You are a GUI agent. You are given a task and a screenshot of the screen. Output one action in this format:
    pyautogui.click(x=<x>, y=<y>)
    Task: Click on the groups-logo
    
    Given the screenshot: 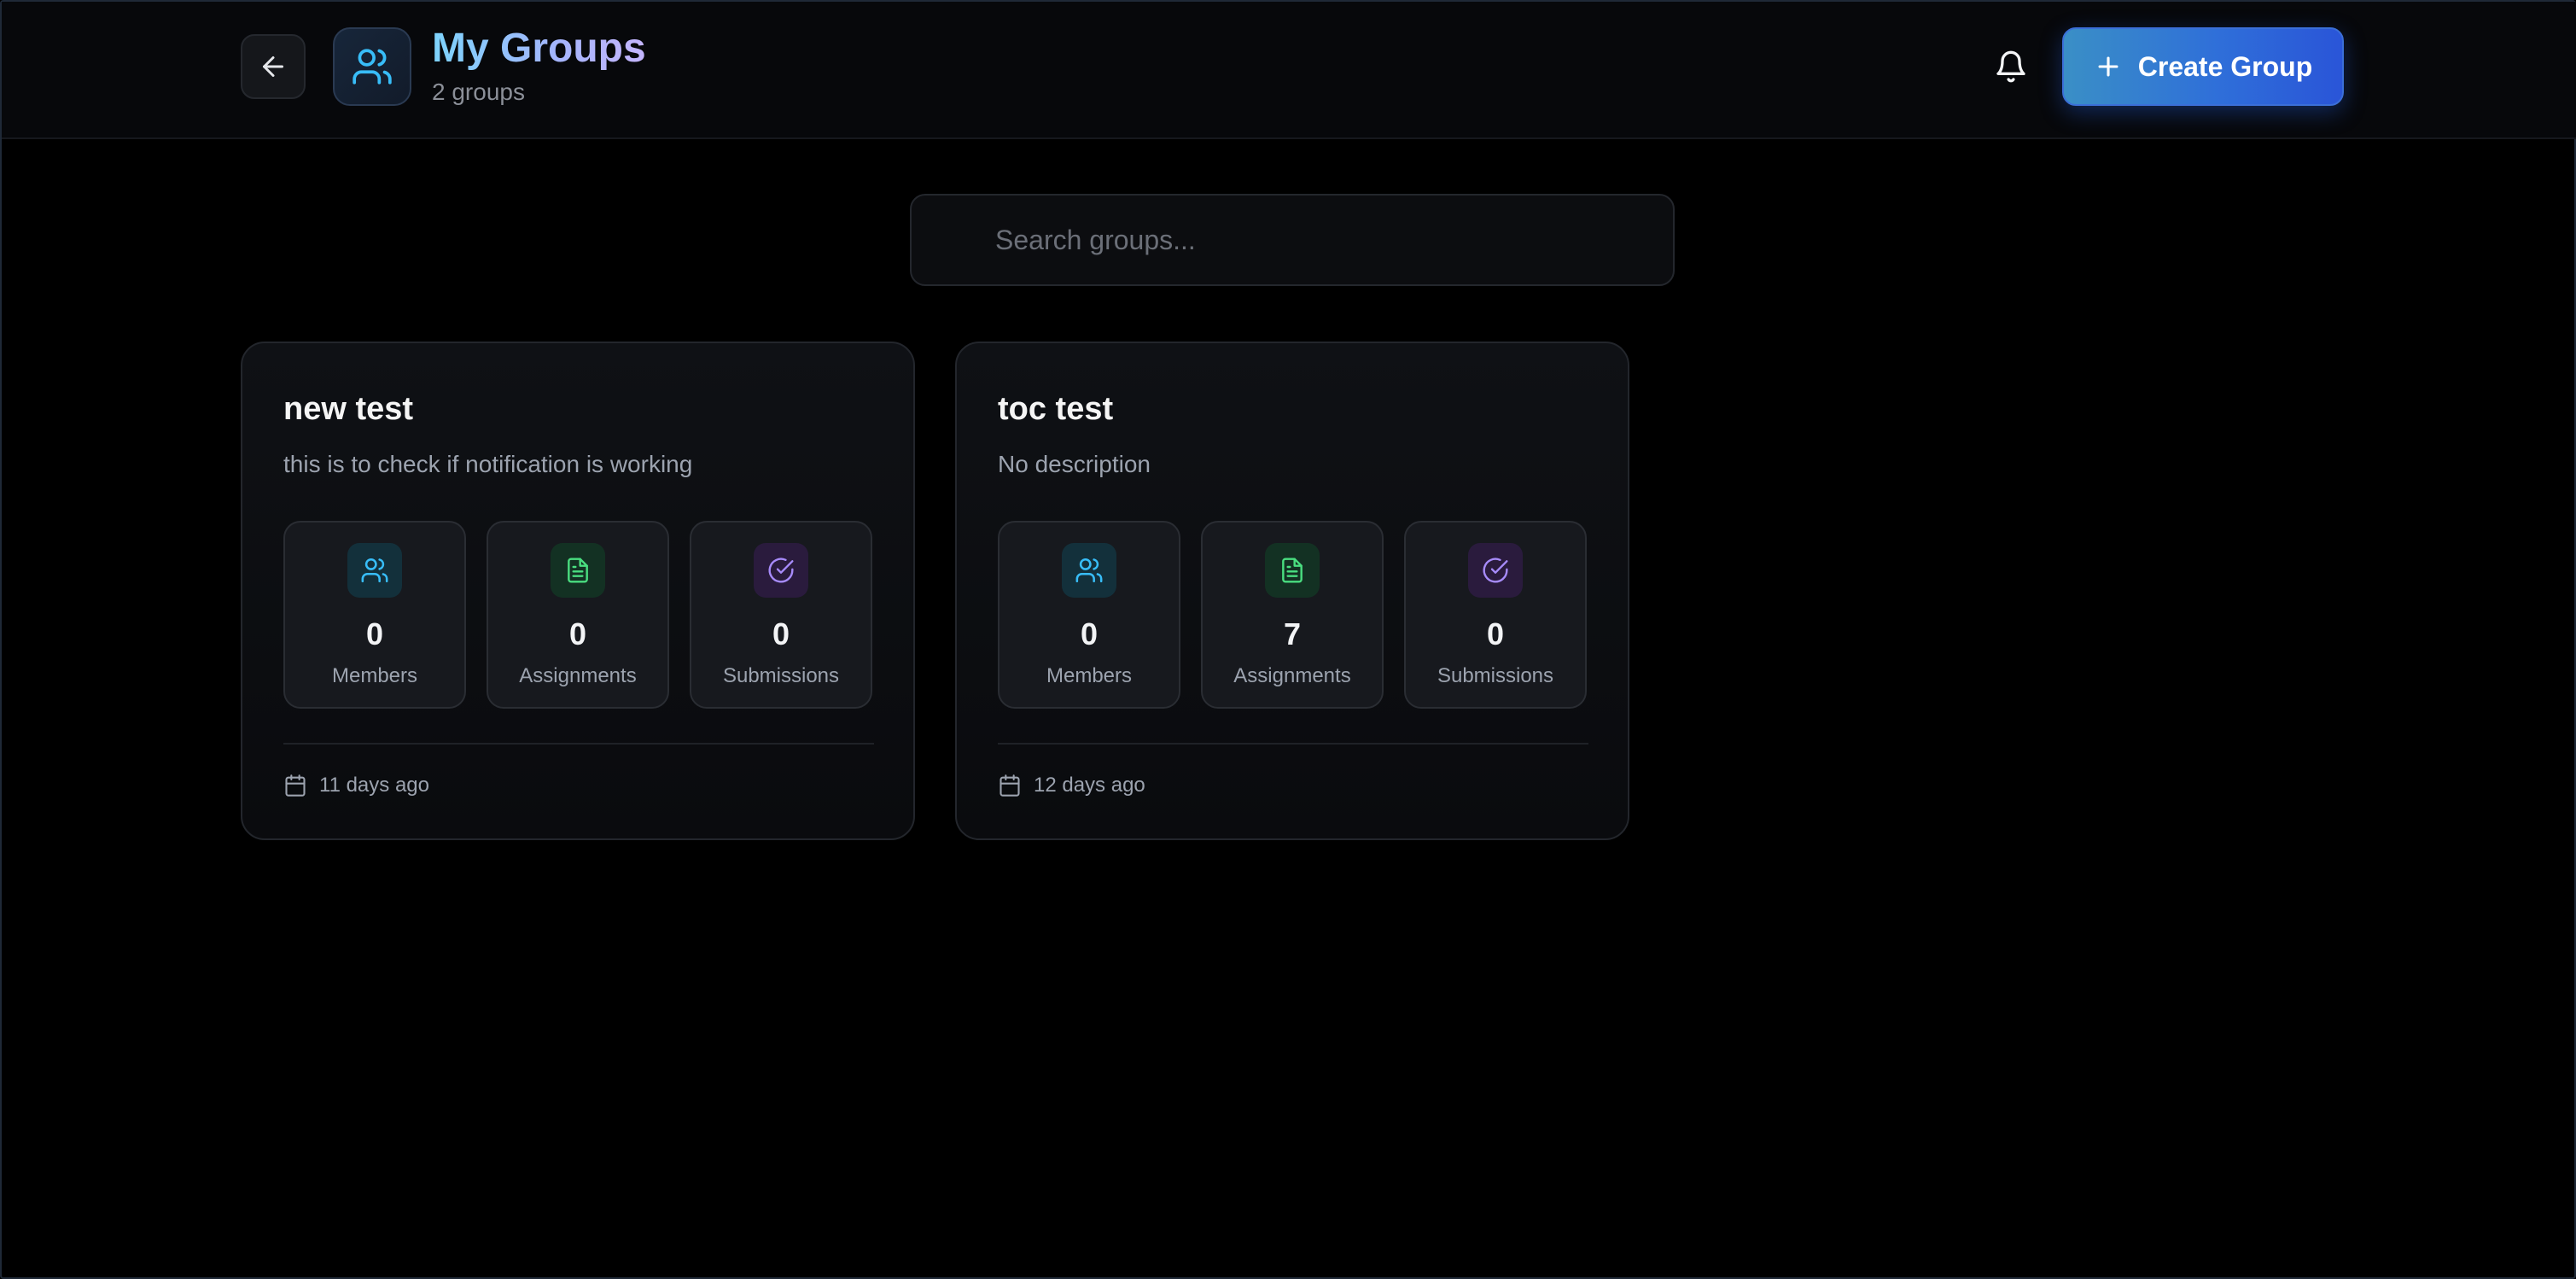 What is the action you would take?
    pyautogui.click(x=372, y=66)
    